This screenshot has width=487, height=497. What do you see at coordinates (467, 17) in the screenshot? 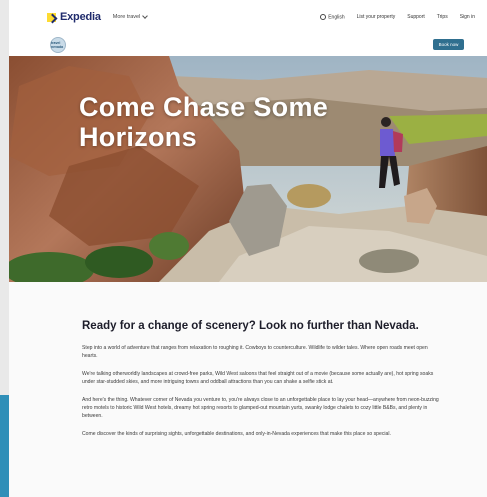
I see `sign-in-link: Sign in` at bounding box center [467, 17].